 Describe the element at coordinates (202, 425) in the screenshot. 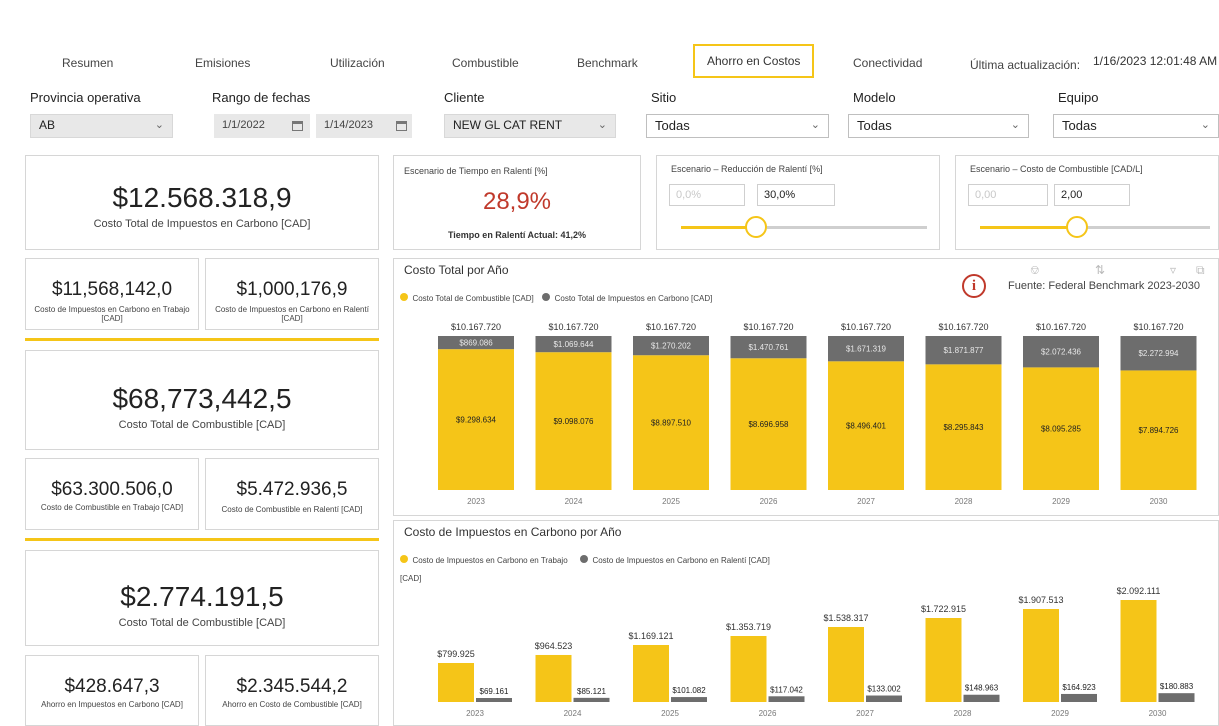

I see `fuel-total-label: Costo Total de Combustible [CAD]` at that location.